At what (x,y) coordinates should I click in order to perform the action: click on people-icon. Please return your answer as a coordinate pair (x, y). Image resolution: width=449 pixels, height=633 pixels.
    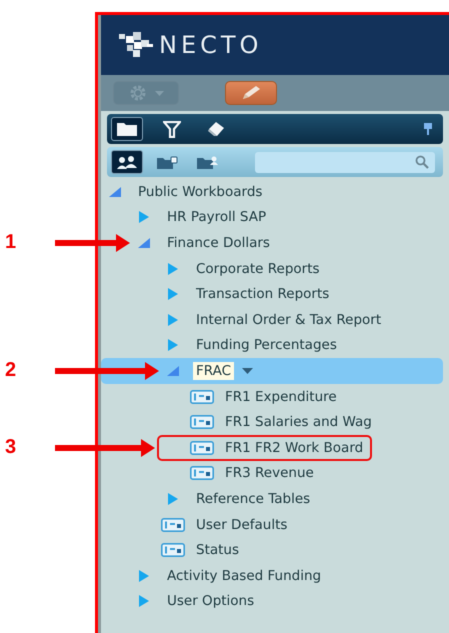
    Looking at the image, I should click on (127, 162).